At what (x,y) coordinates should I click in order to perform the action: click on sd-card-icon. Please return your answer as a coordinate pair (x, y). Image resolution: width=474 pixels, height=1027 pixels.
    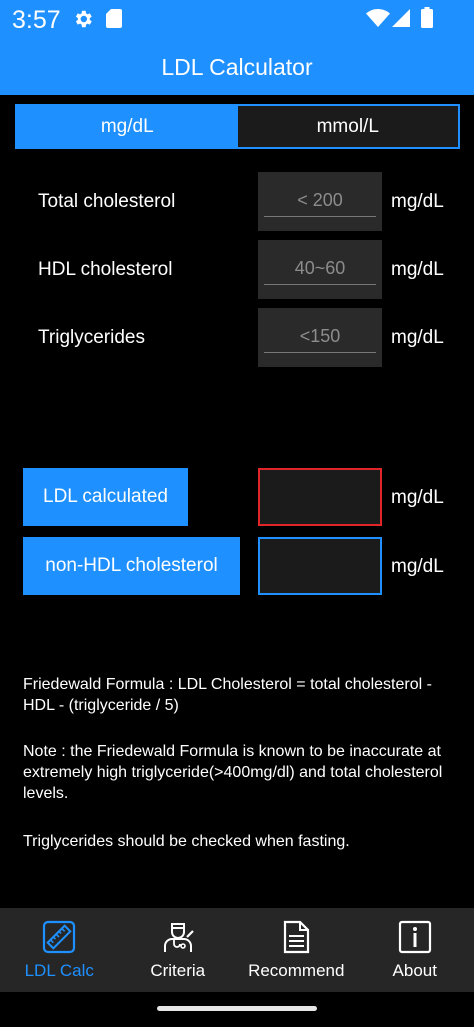
    Looking at the image, I should click on (114, 18).